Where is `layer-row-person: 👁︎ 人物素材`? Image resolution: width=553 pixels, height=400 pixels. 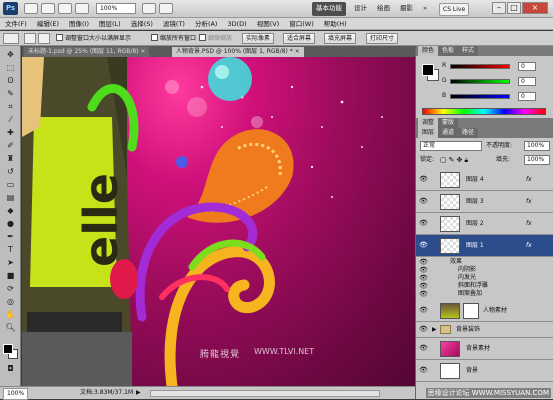 layer-row-person: 👁︎ 人物素材 is located at coordinates (484, 311).